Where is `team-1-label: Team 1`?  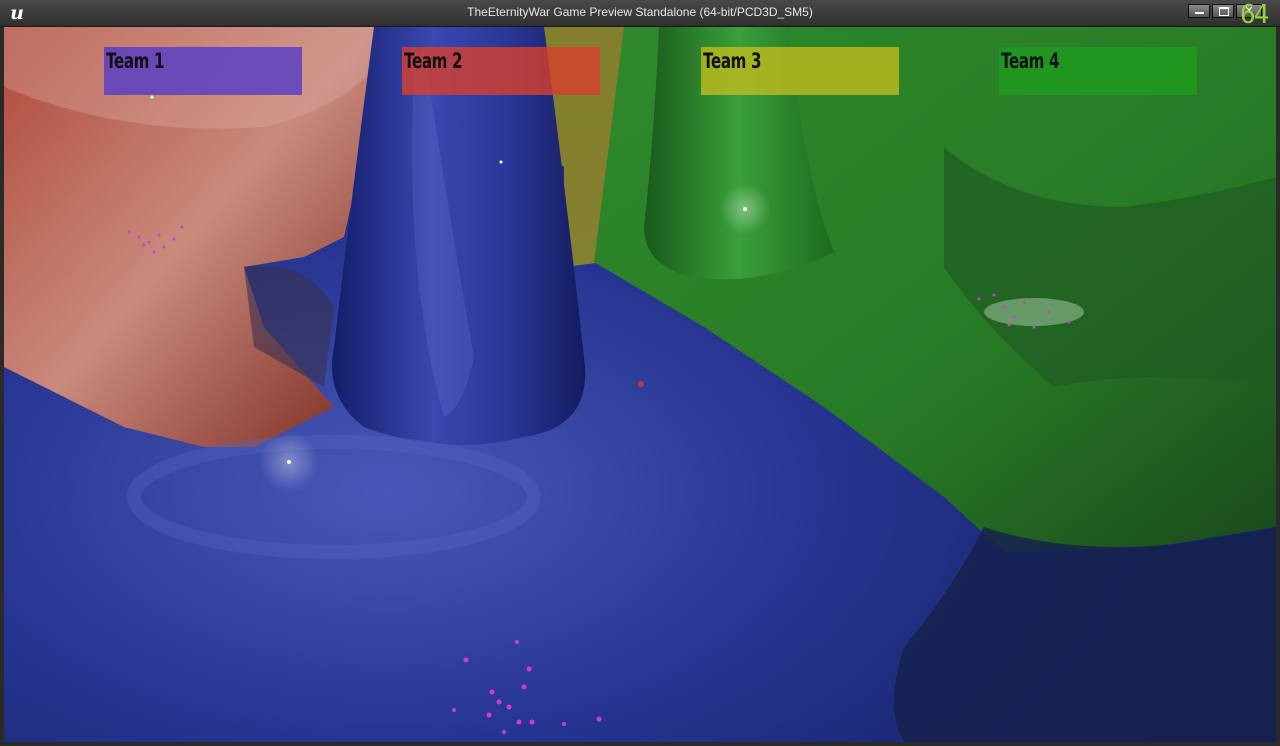
team-1-label: Team 1 is located at coordinates (135, 61).